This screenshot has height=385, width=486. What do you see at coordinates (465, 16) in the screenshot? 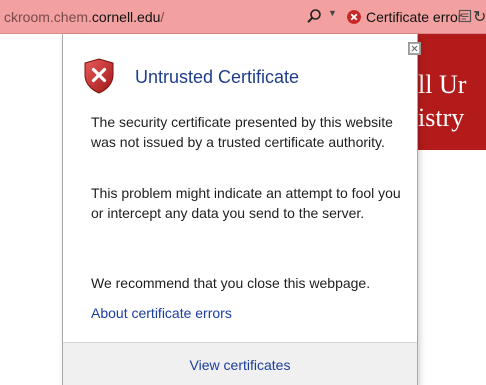
I see `compat-view-icon` at bounding box center [465, 16].